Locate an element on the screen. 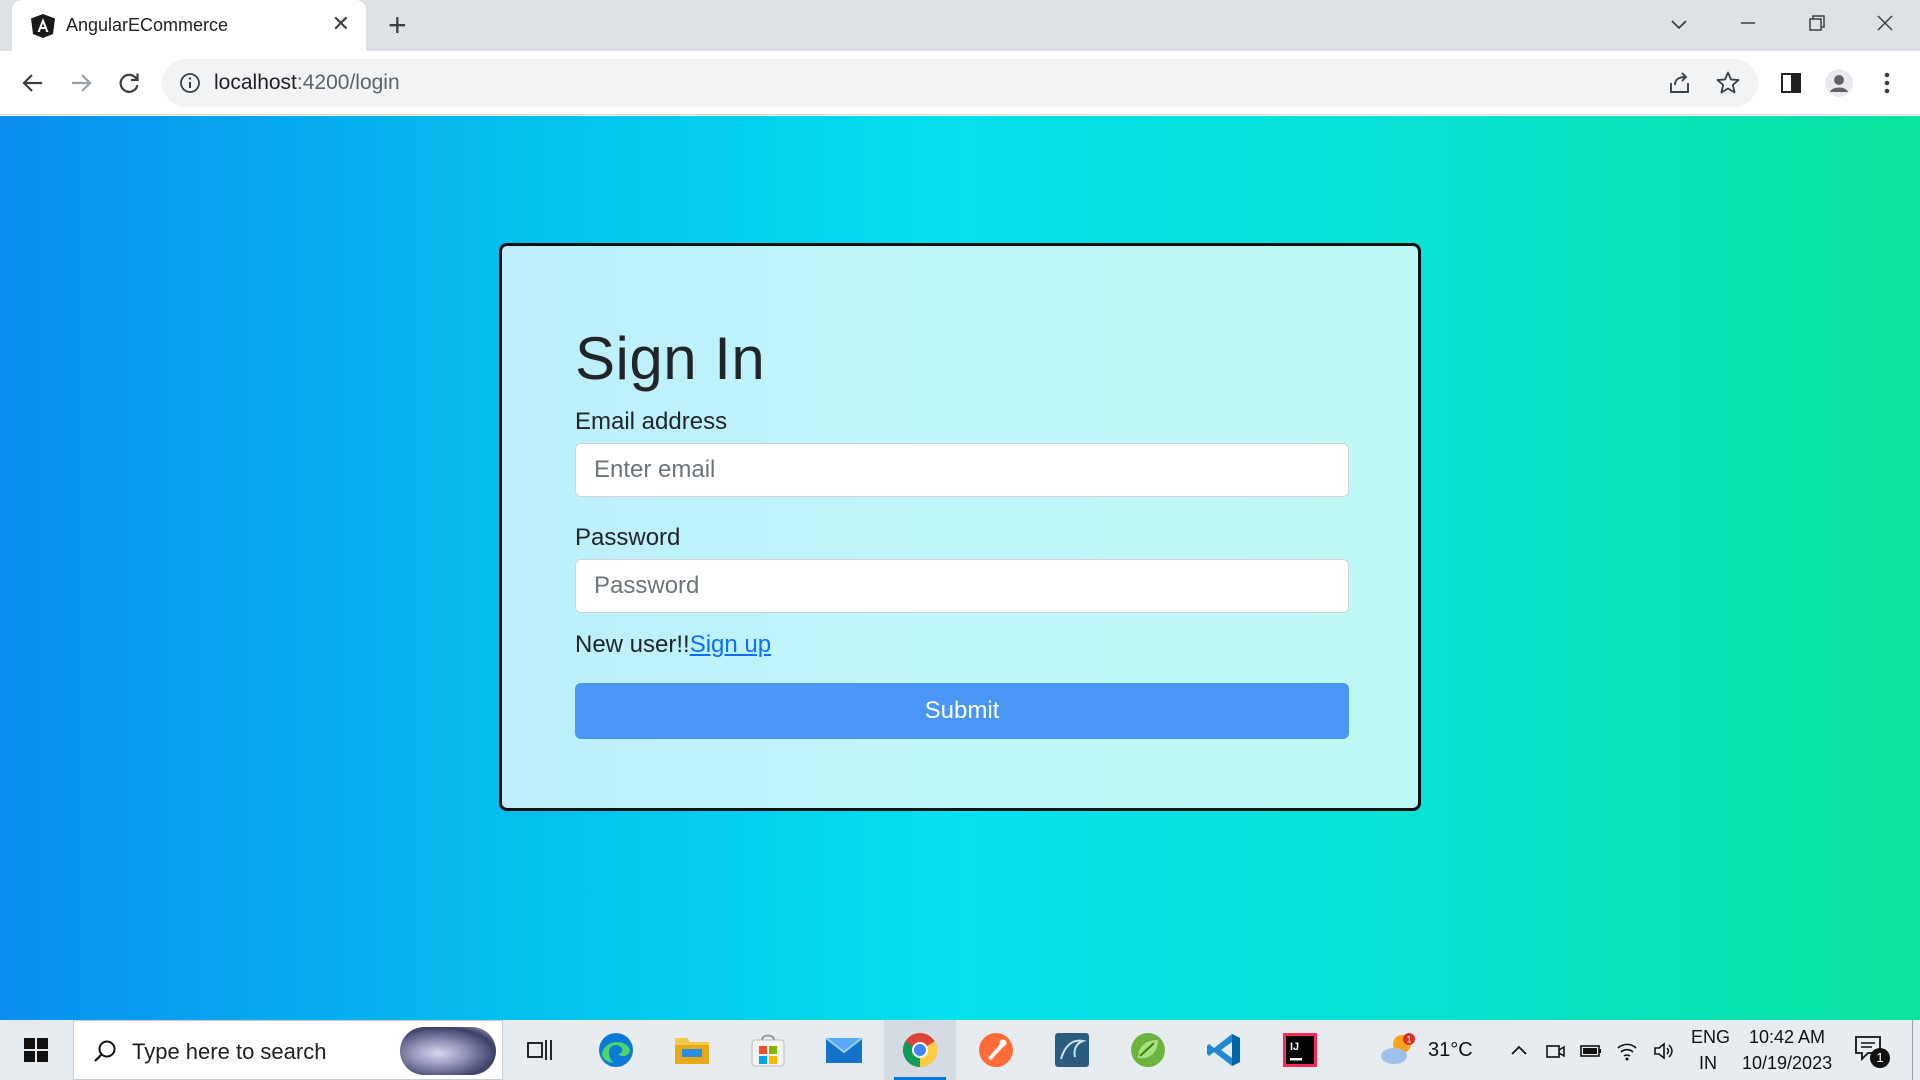 This screenshot has width=1920, height=1080. search-icon is located at coordinates (105, 1051).